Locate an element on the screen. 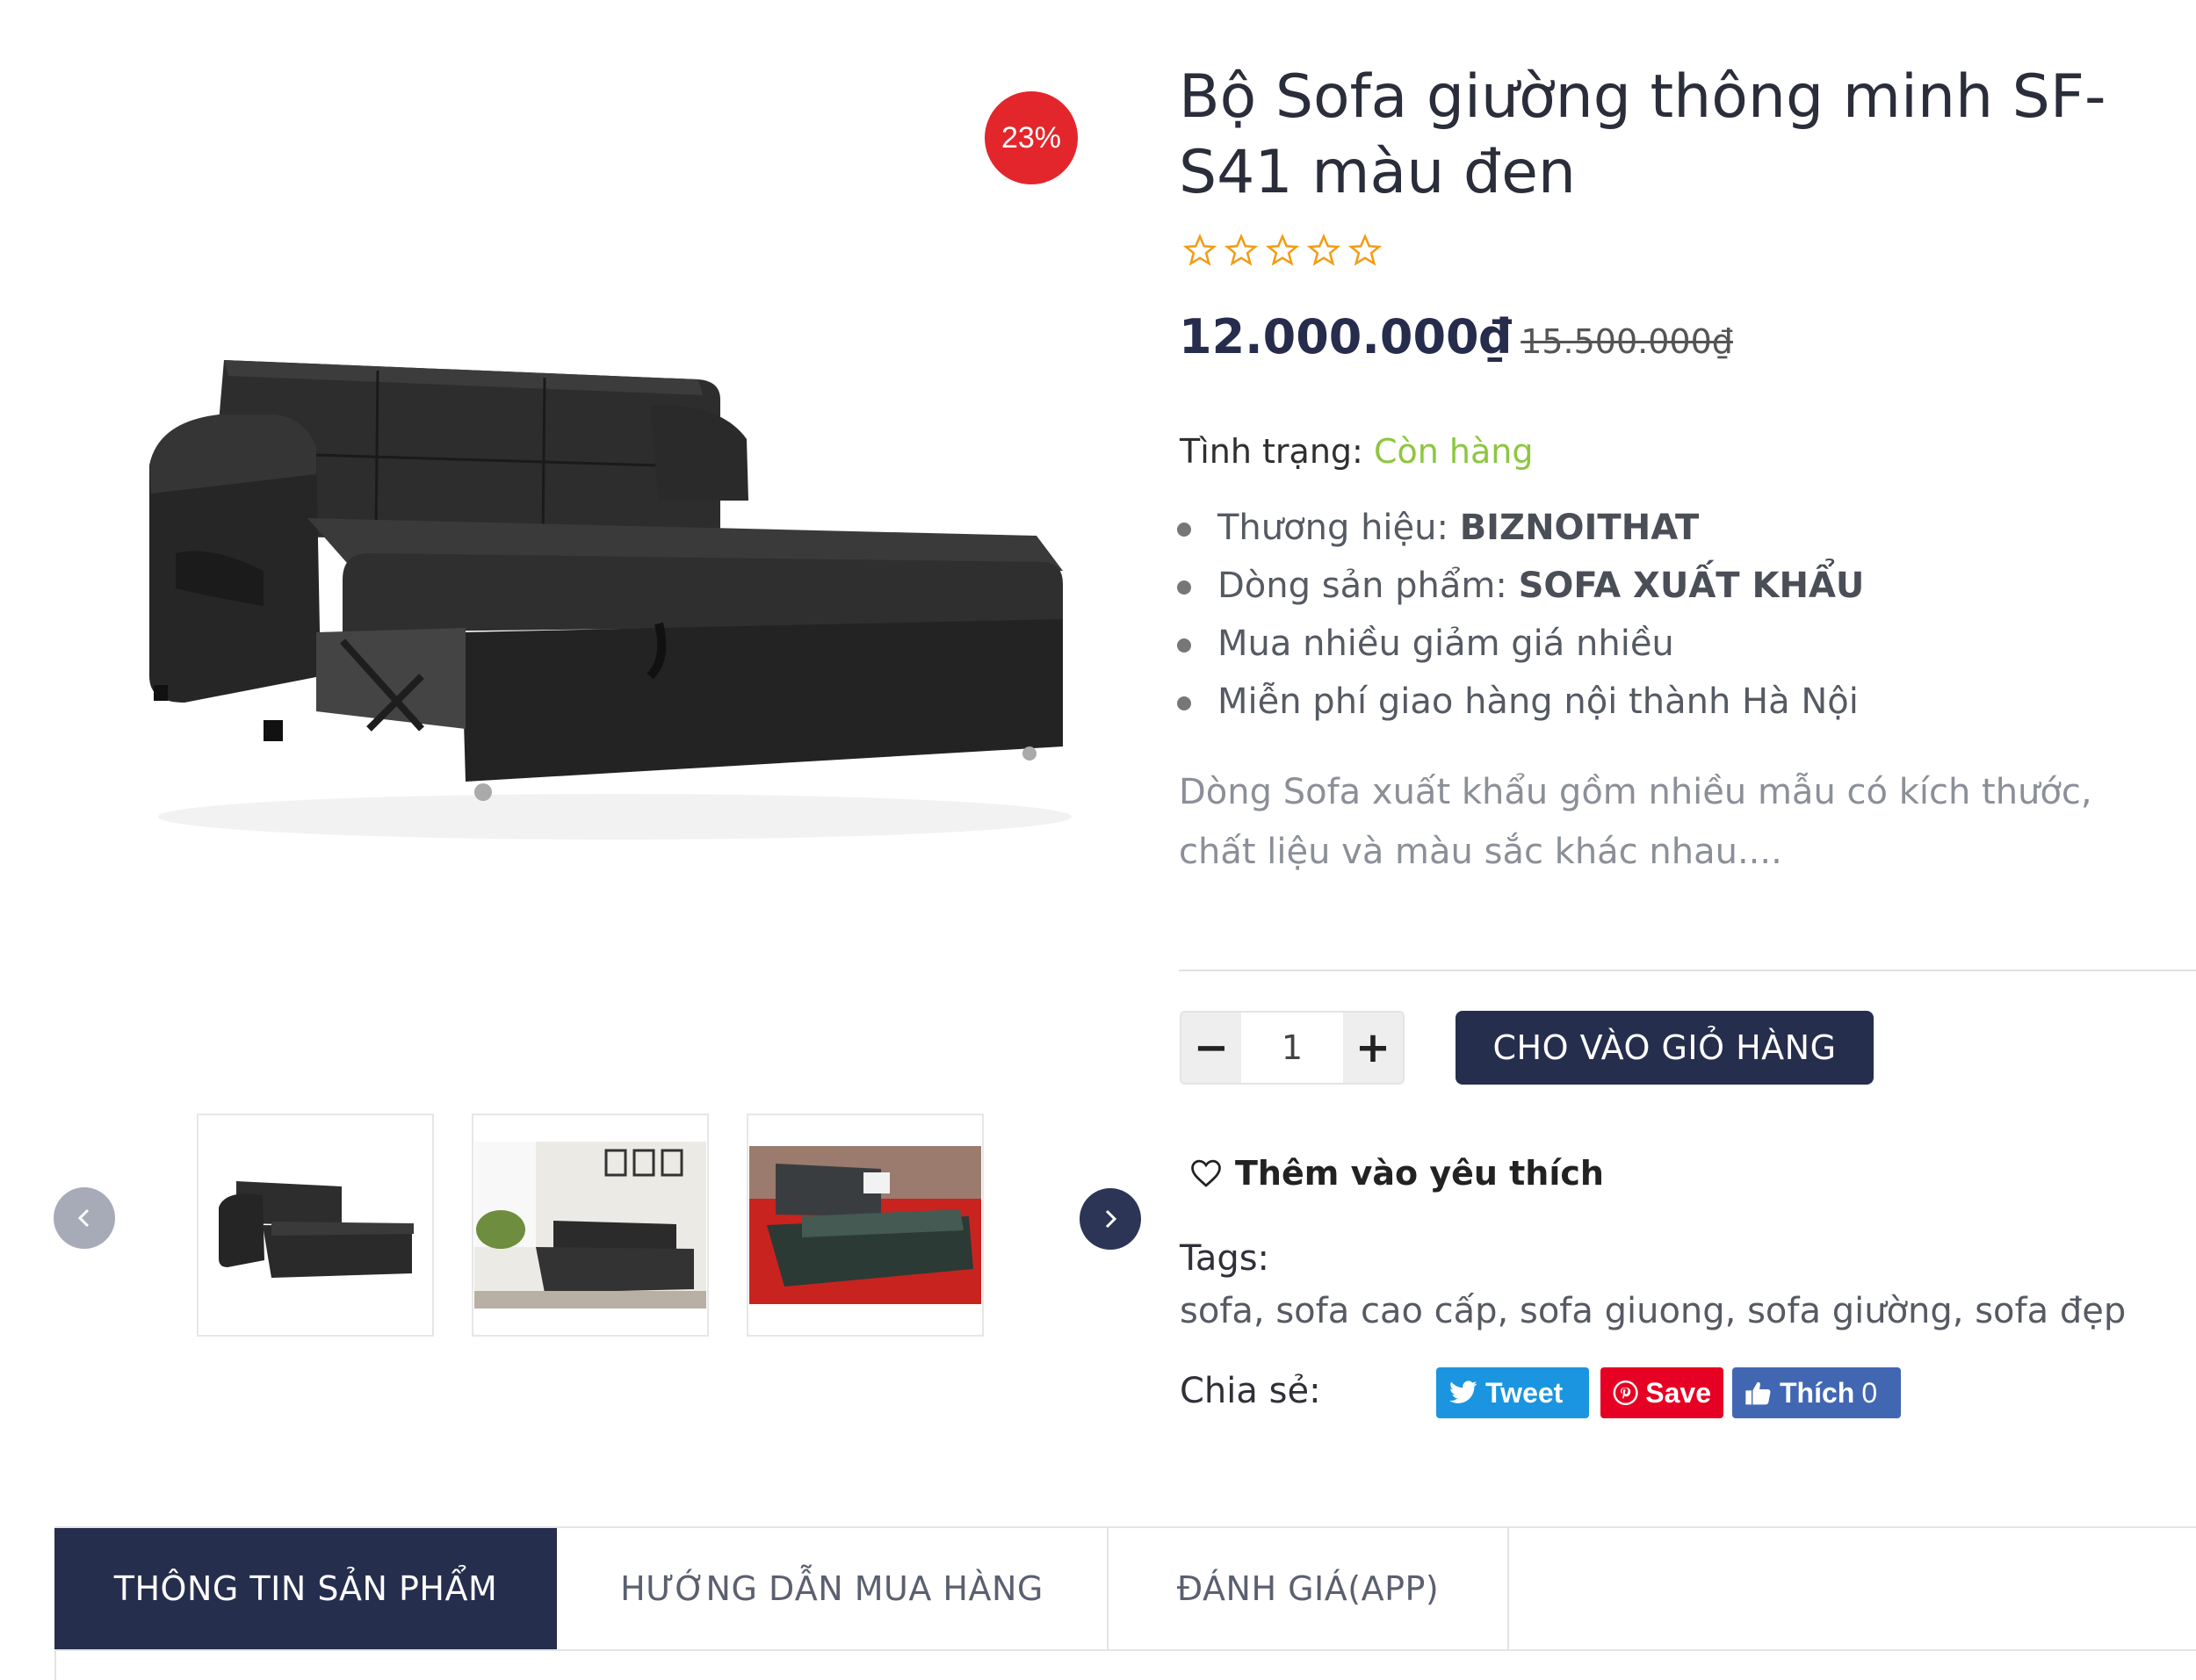 This screenshot has width=2196, height=1680. tab-content-border is located at coordinates (55, 1664).